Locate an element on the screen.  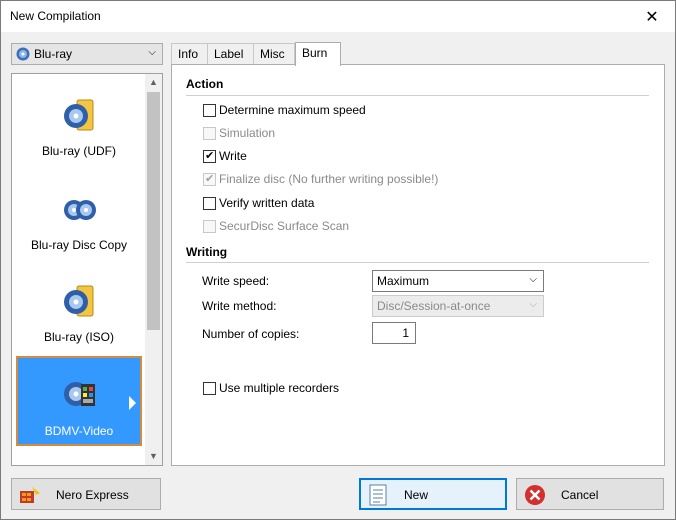
list-scrollbar: ▲ ▼ is located at coordinates (153, 269).